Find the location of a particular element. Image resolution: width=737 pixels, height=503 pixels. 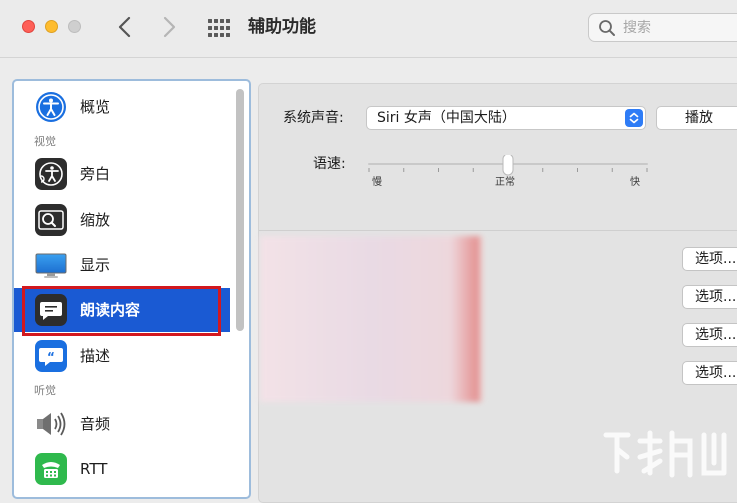

sidebar-item-label: 显示 is located at coordinates (95, 265).